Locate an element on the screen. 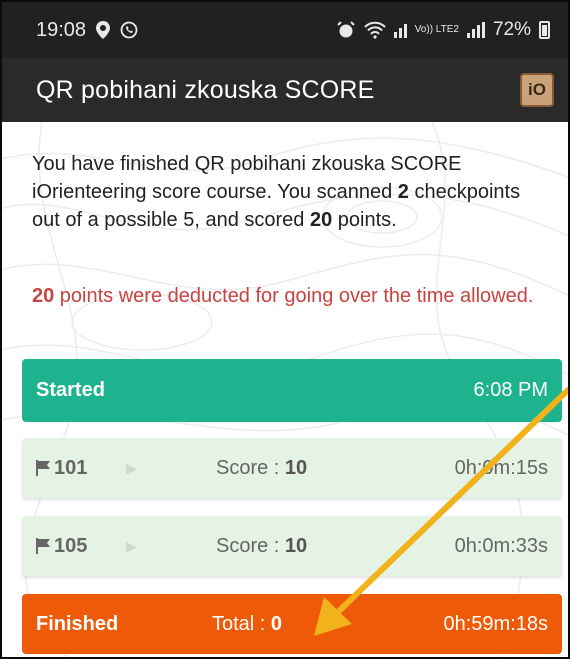 This screenshot has width=570, height=659. checkpoint-code-text: 101 is located at coordinates (71, 467).